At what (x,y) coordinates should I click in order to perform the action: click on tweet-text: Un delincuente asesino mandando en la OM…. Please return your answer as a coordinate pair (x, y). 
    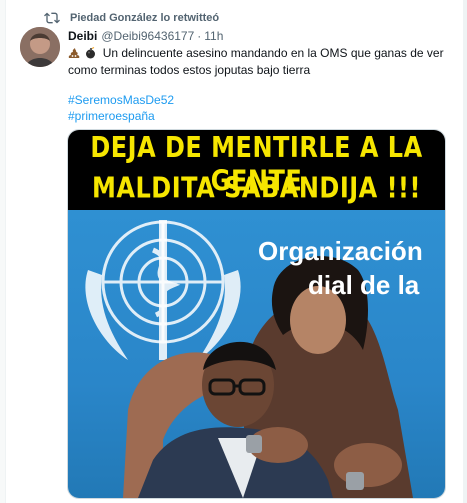
    Looking at the image, I should click on (256, 61).